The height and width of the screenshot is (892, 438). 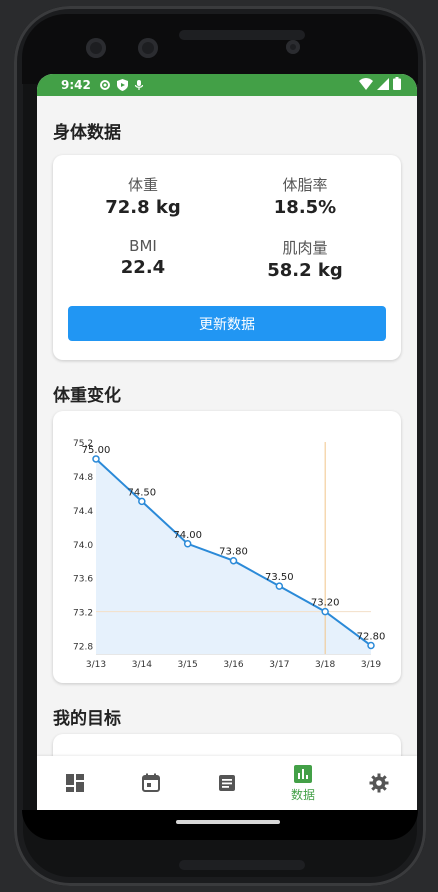 I want to click on calendar-icon, so click(x=151, y=782).